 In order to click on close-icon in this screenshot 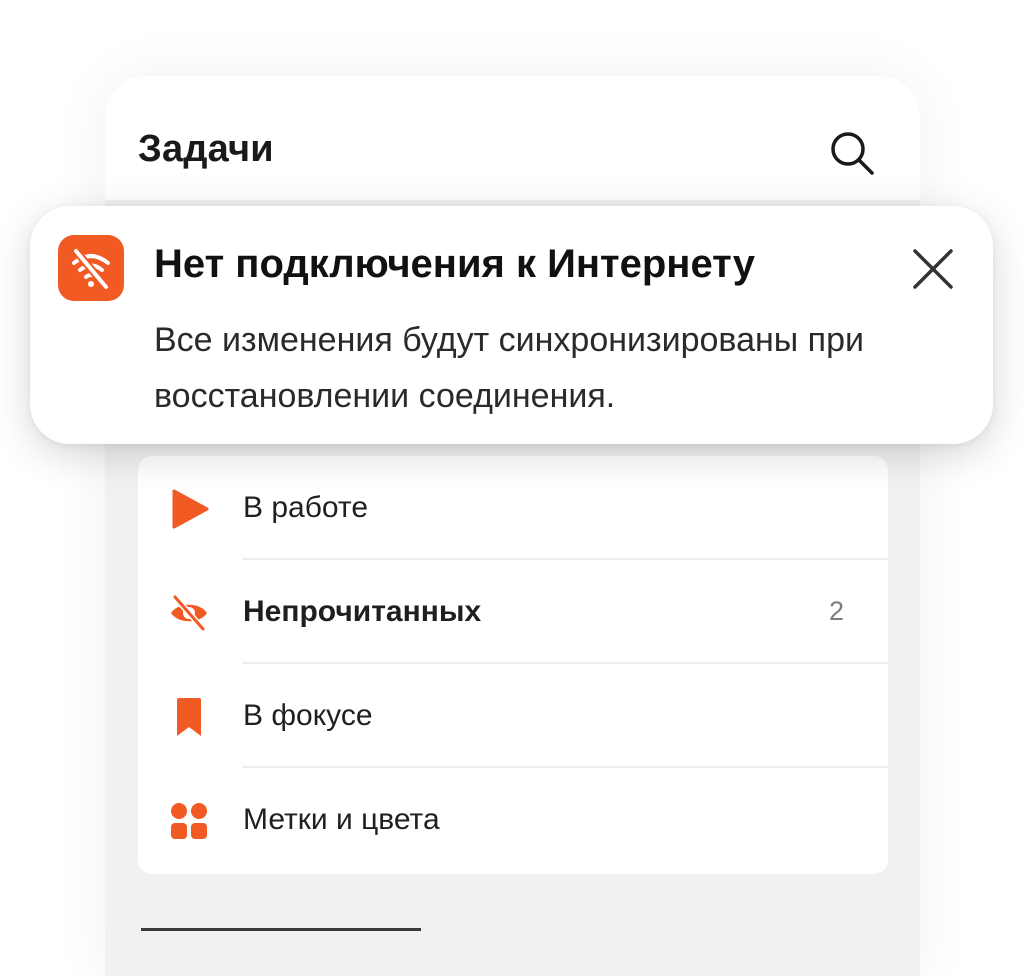, I will do `click(933, 269)`.